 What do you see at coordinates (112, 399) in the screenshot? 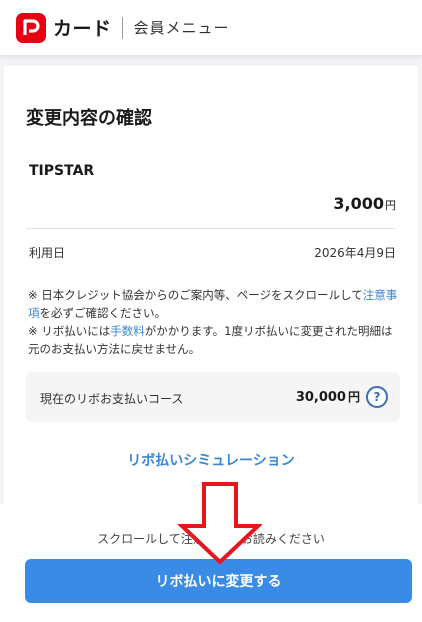
I see `course-label: 現在のリボお支払いコース` at bounding box center [112, 399].